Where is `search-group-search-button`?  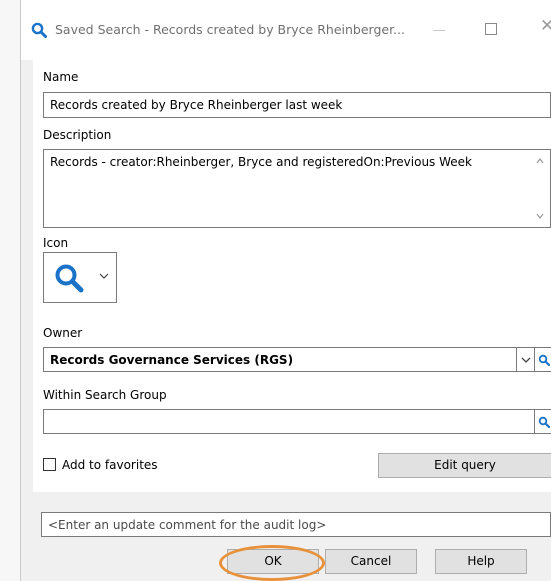 search-group-search-button is located at coordinates (542, 421).